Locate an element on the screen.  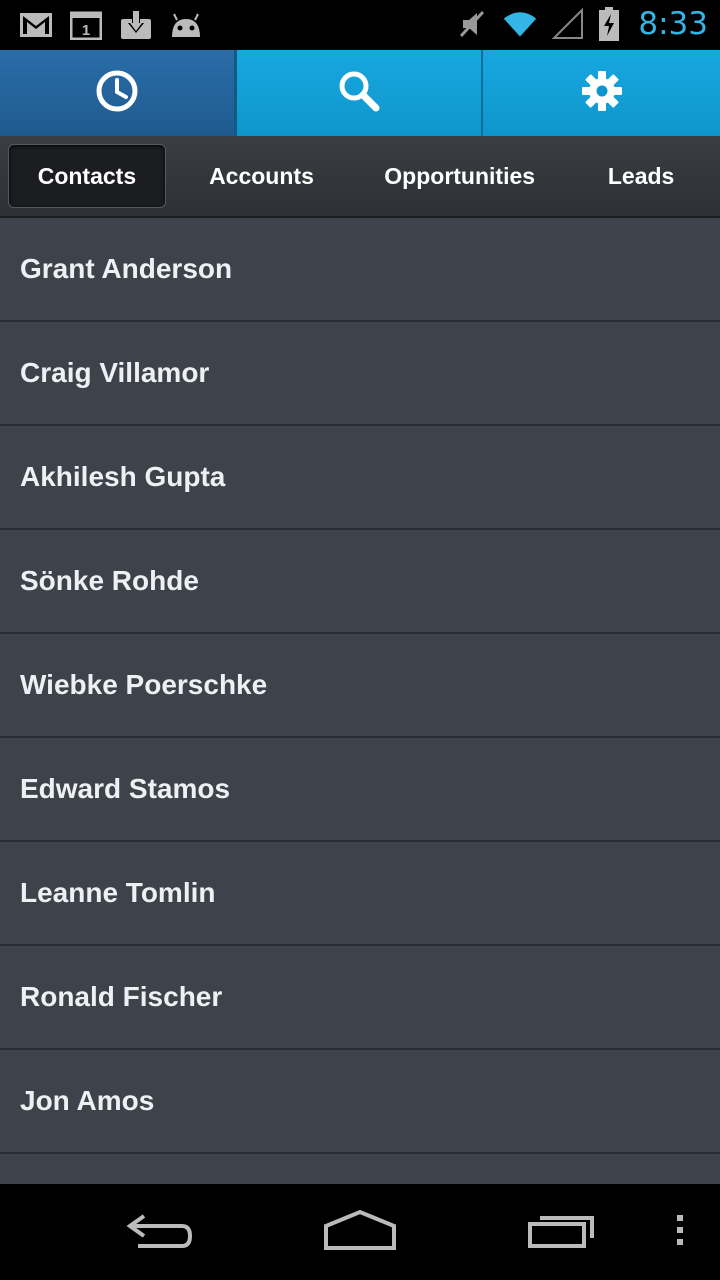
contact-name: Grant Anderson is located at coordinates (126, 268).